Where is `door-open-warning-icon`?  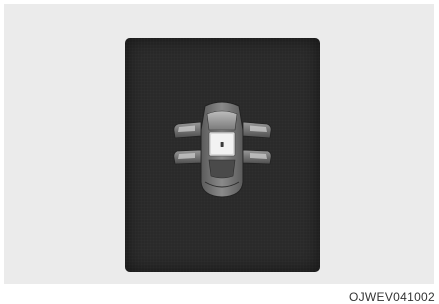 door-open-warning-icon is located at coordinates (222, 149).